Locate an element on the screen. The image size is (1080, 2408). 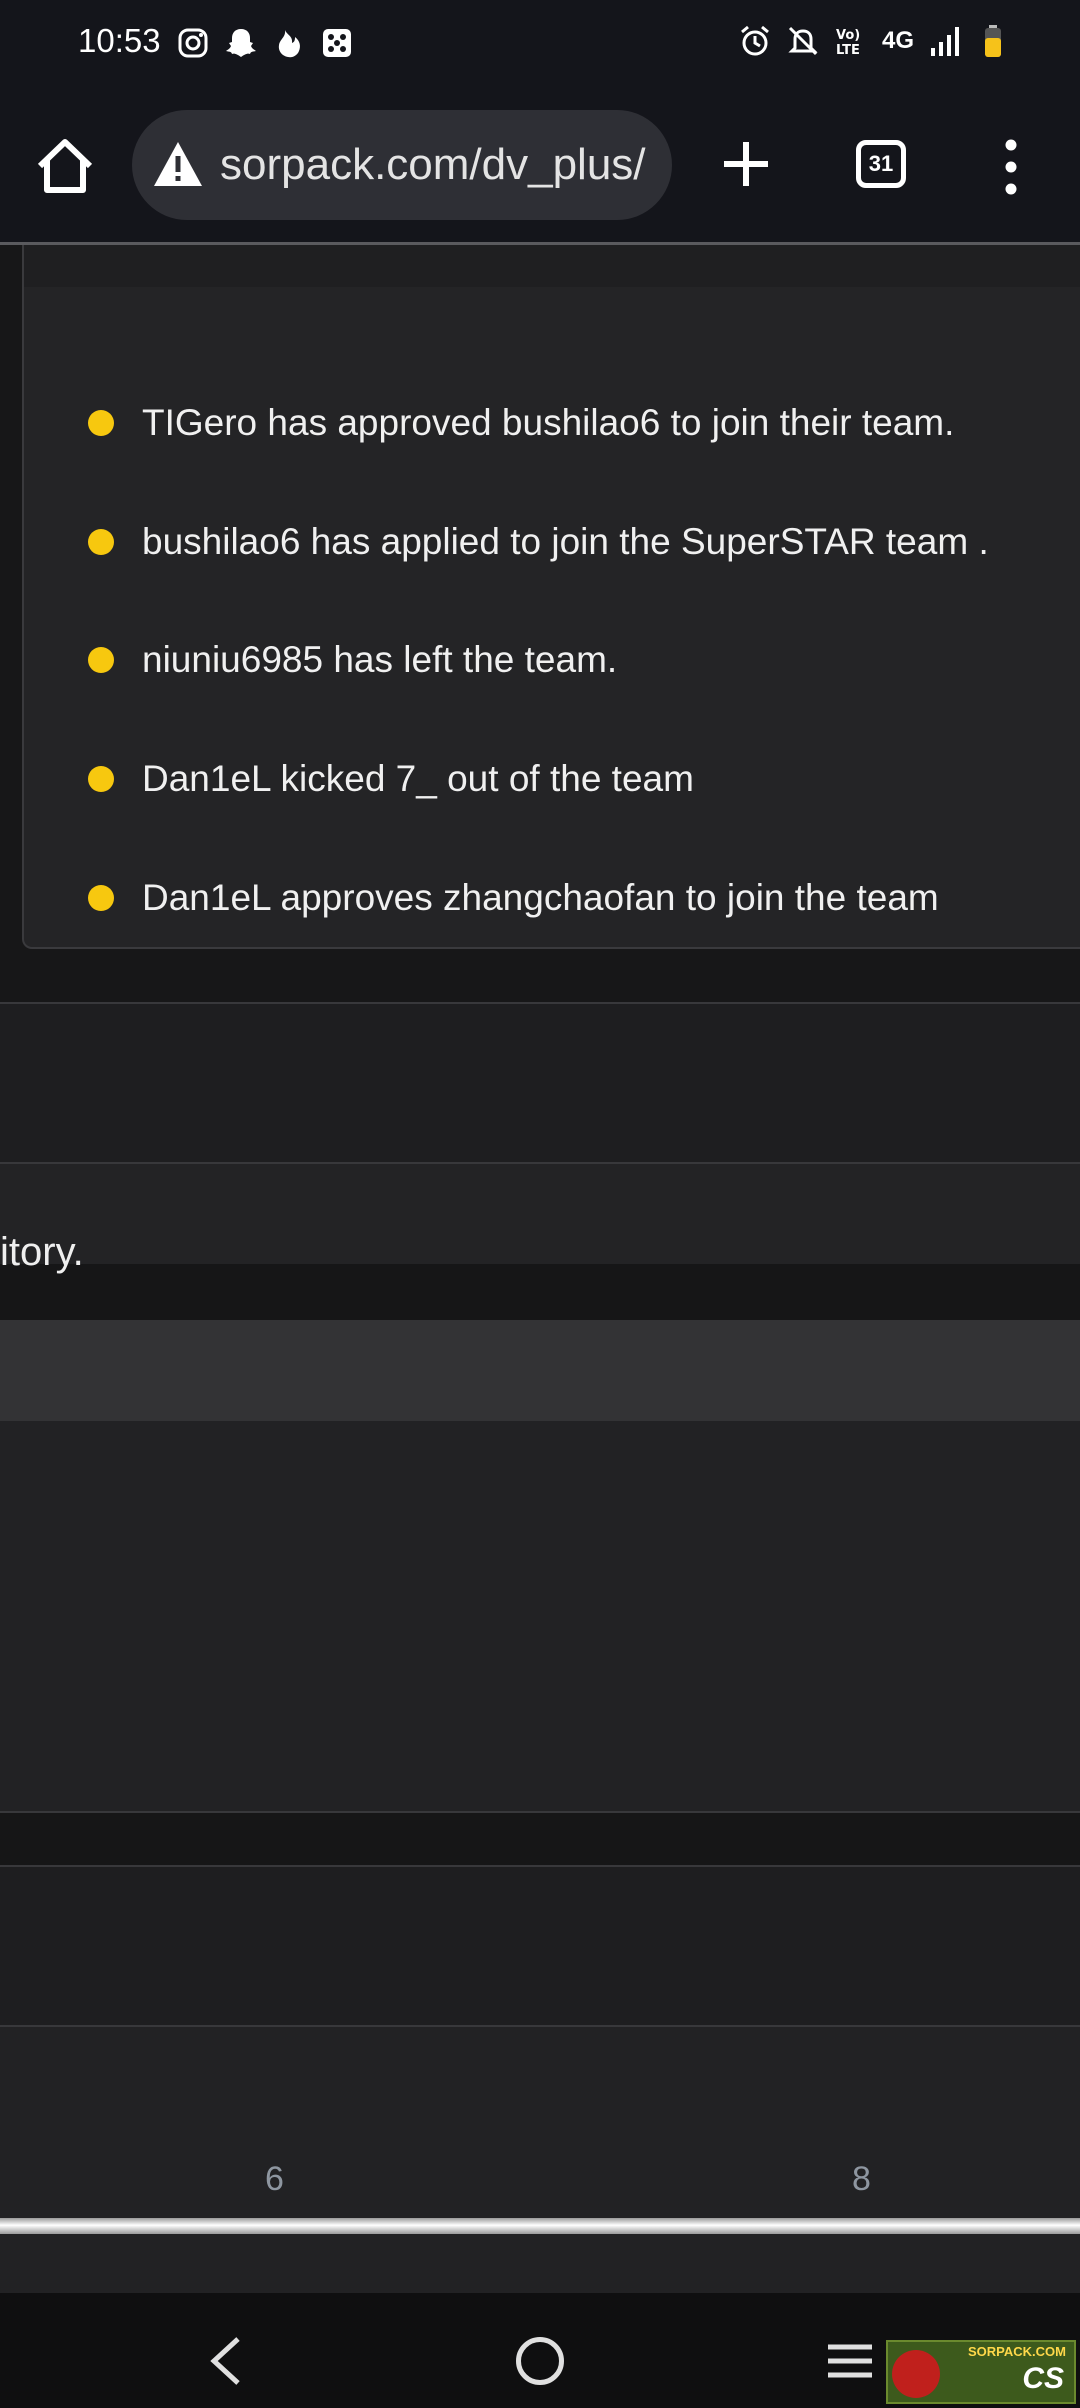
home-icon is located at coordinates (65, 166).